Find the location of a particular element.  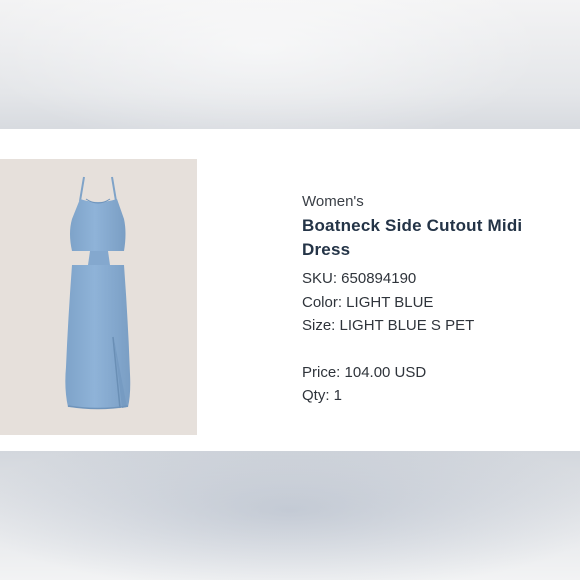

price-text: Price: 104.00 USD is located at coordinates (364, 372).